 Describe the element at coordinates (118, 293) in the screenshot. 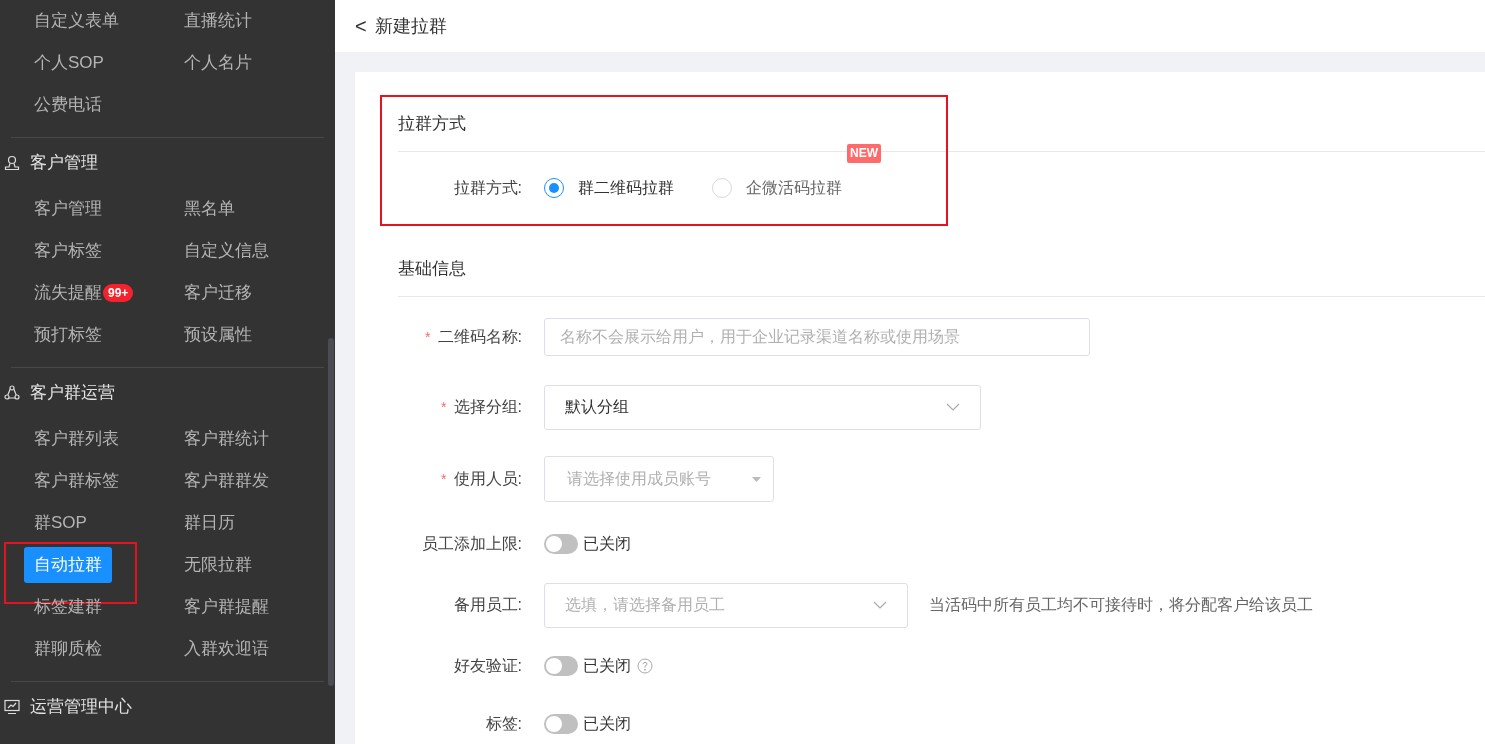

I see `count-badge: 99+` at that location.